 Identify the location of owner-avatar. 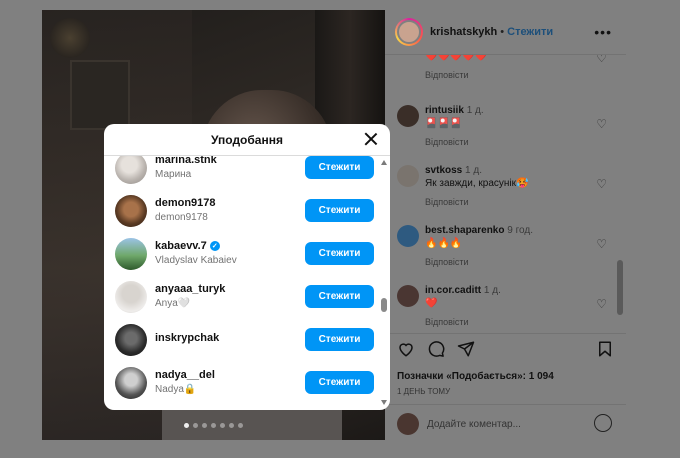
(409, 32).